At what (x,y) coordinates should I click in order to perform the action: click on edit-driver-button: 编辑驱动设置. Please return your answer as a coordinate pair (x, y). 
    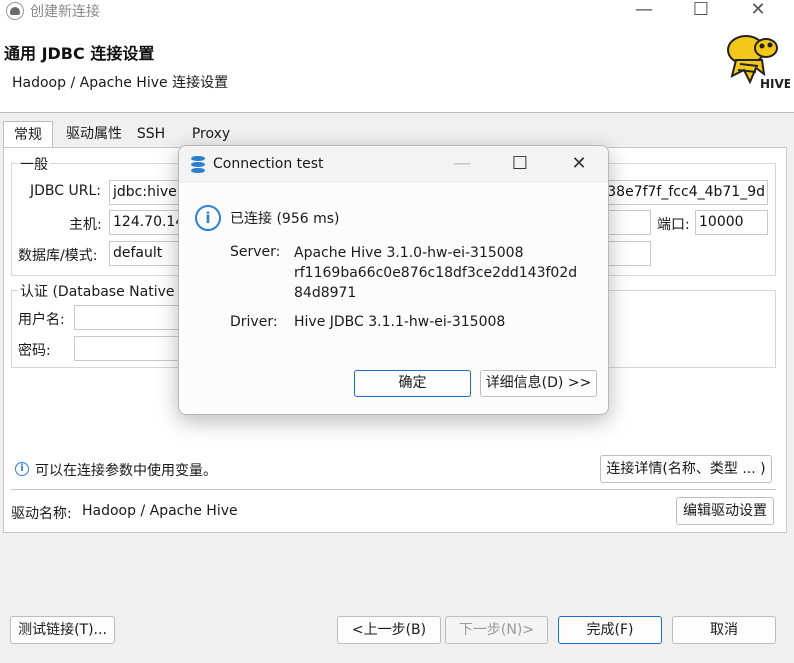
    Looking at the image, I should click on (725, 511).